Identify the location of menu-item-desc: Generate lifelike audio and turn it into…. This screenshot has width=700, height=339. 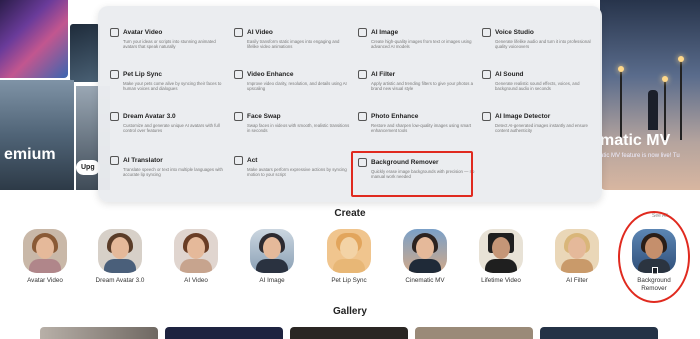
(543, 44).